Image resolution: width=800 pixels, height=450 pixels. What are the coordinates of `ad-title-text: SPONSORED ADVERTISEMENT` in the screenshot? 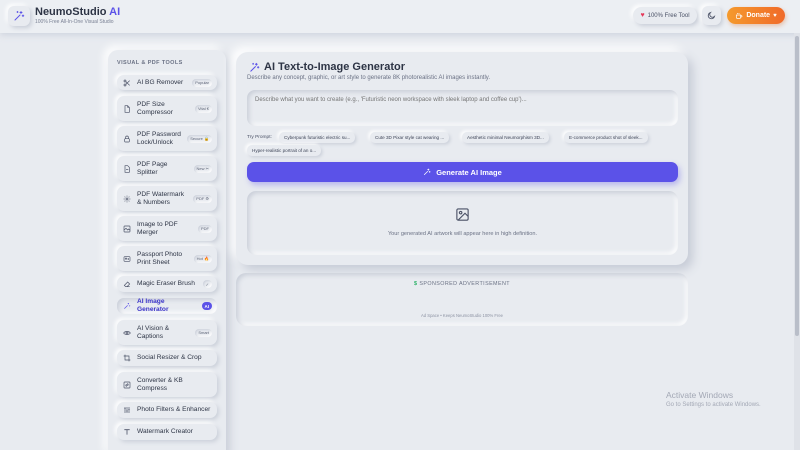 It's located at (464, 284).